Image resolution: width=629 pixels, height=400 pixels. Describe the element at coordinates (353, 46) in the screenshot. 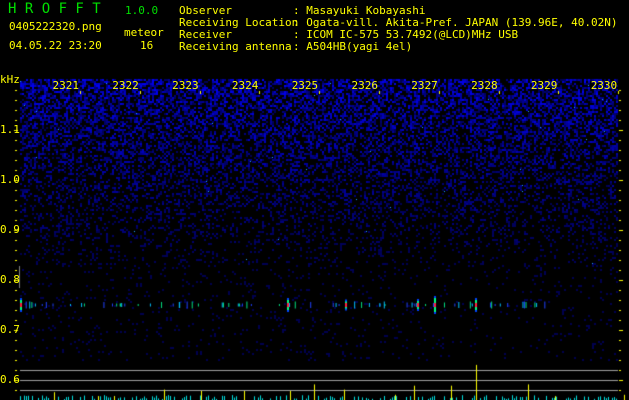

I see `info-value-antenna: : A504HB(yagi 4el)` at that location.